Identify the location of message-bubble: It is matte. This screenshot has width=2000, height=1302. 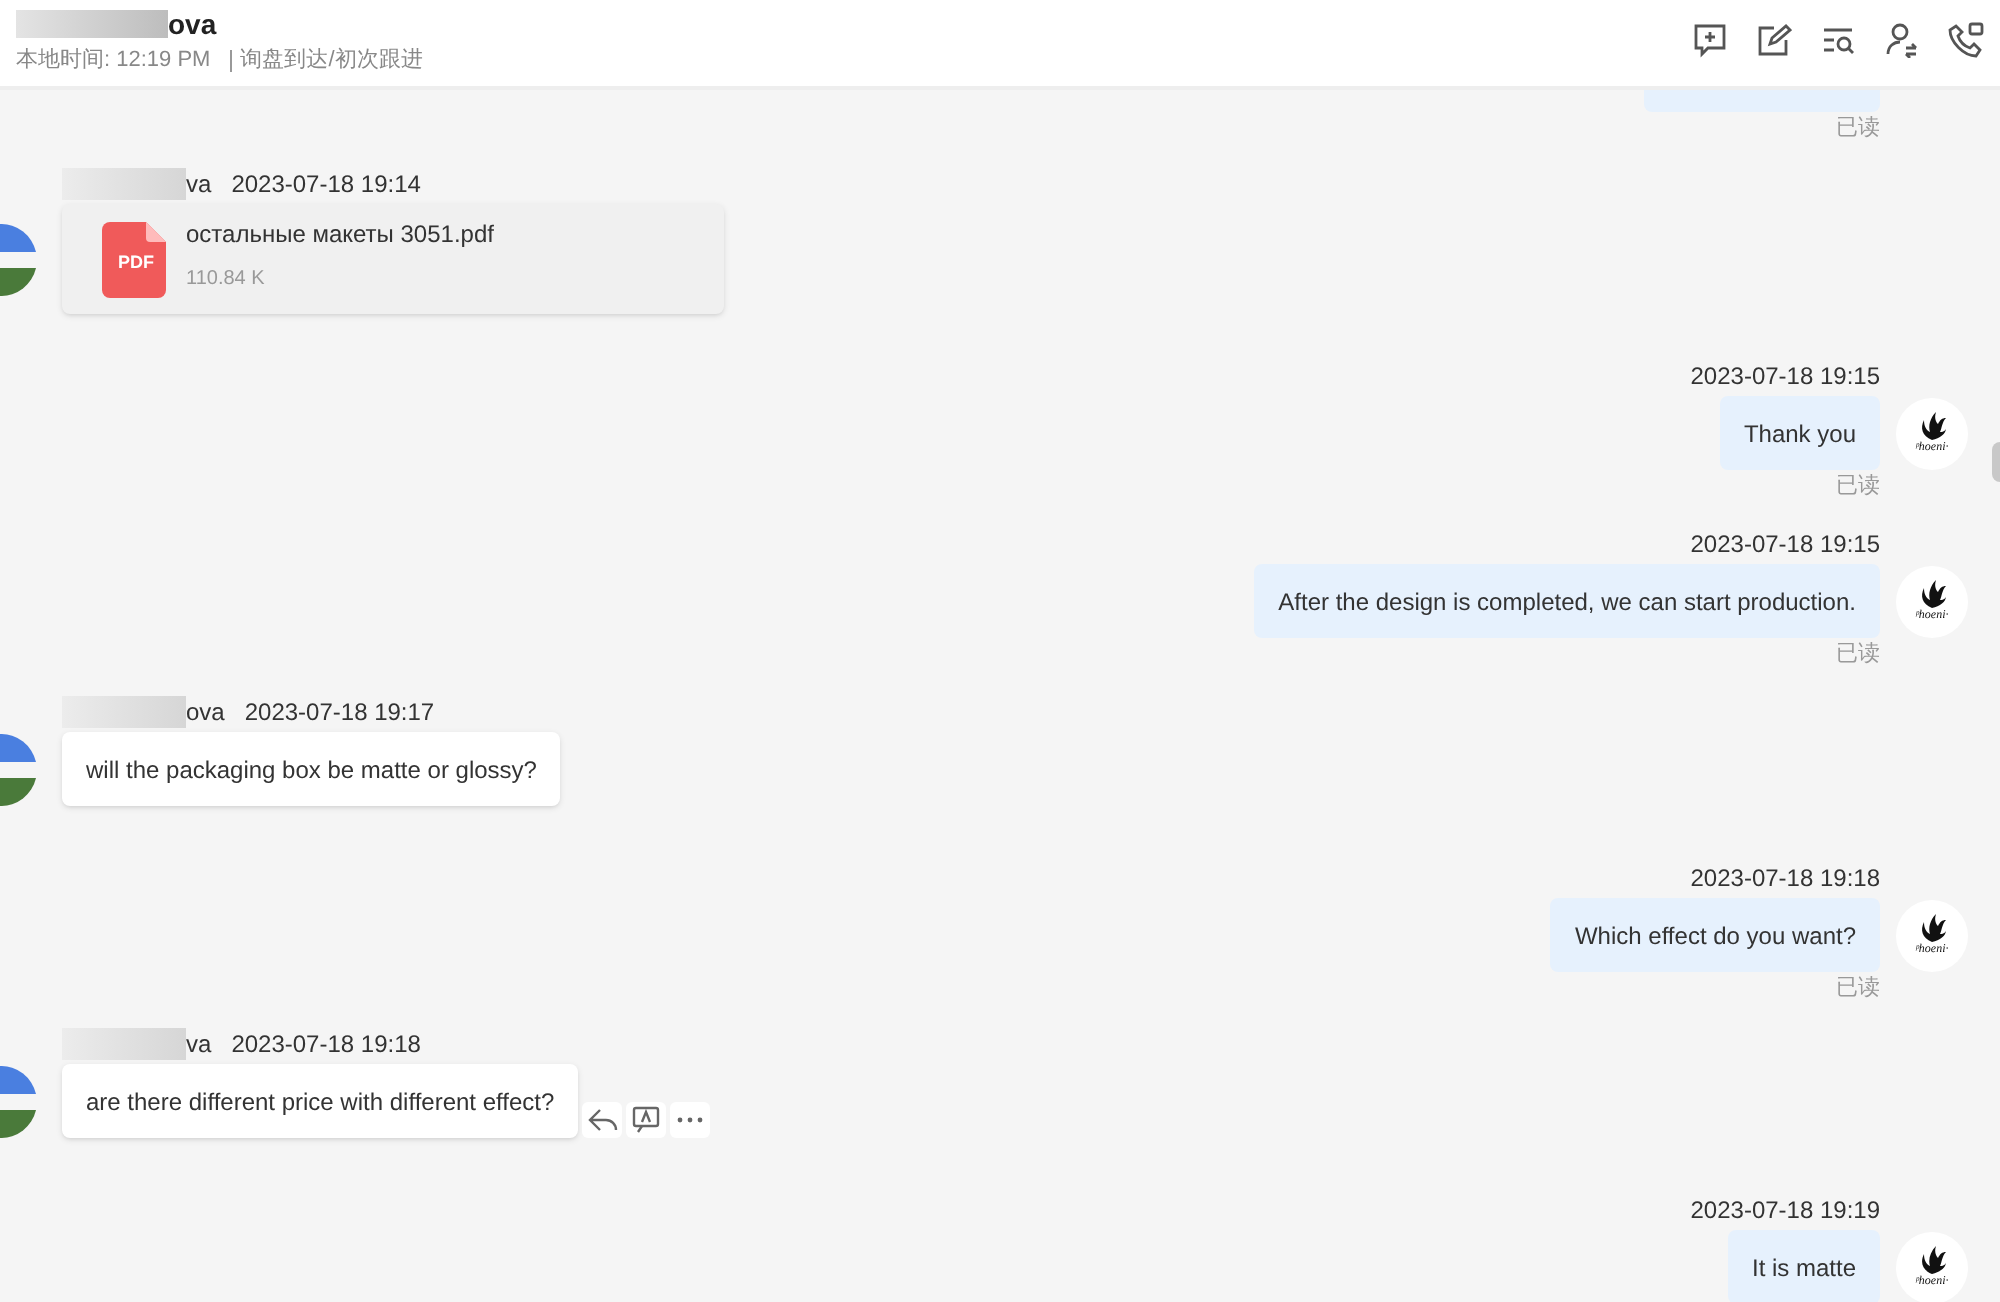
(1803, 1266).